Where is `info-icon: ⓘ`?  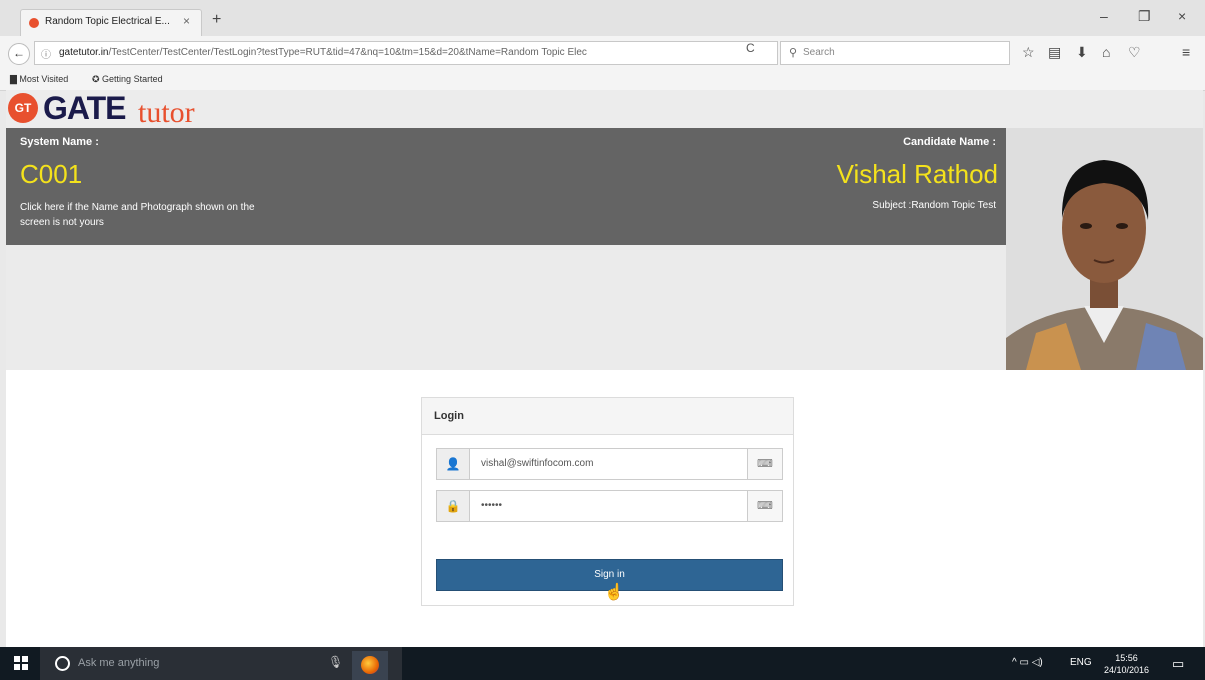 info-icon: ⓘ is located at coordinates (46, 53).